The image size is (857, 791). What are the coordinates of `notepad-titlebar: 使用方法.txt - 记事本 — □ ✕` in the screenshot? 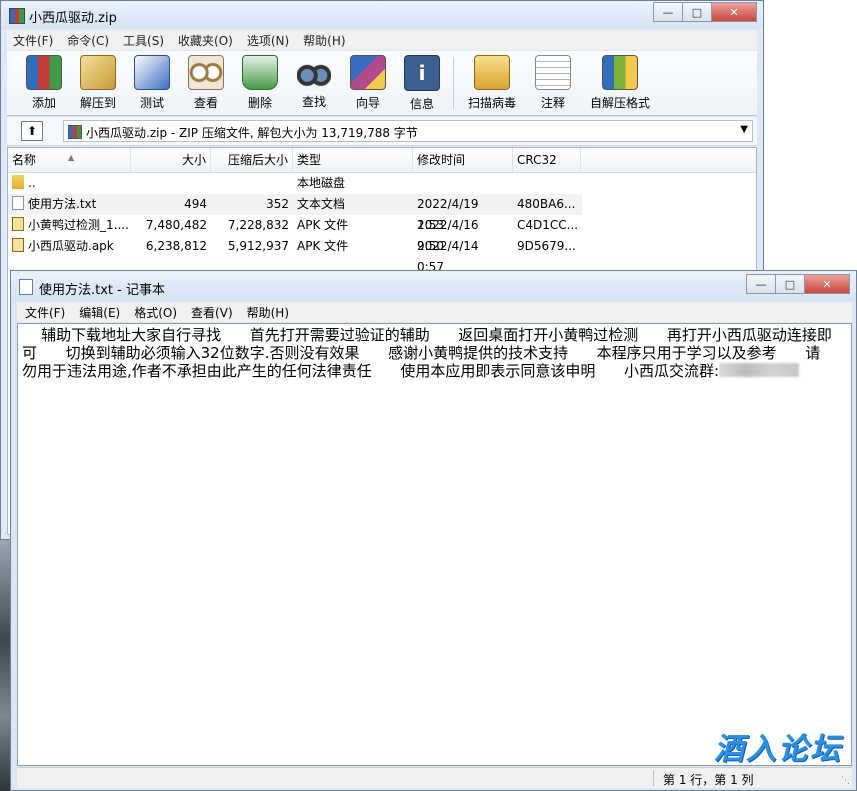 It's located at (433, 286).